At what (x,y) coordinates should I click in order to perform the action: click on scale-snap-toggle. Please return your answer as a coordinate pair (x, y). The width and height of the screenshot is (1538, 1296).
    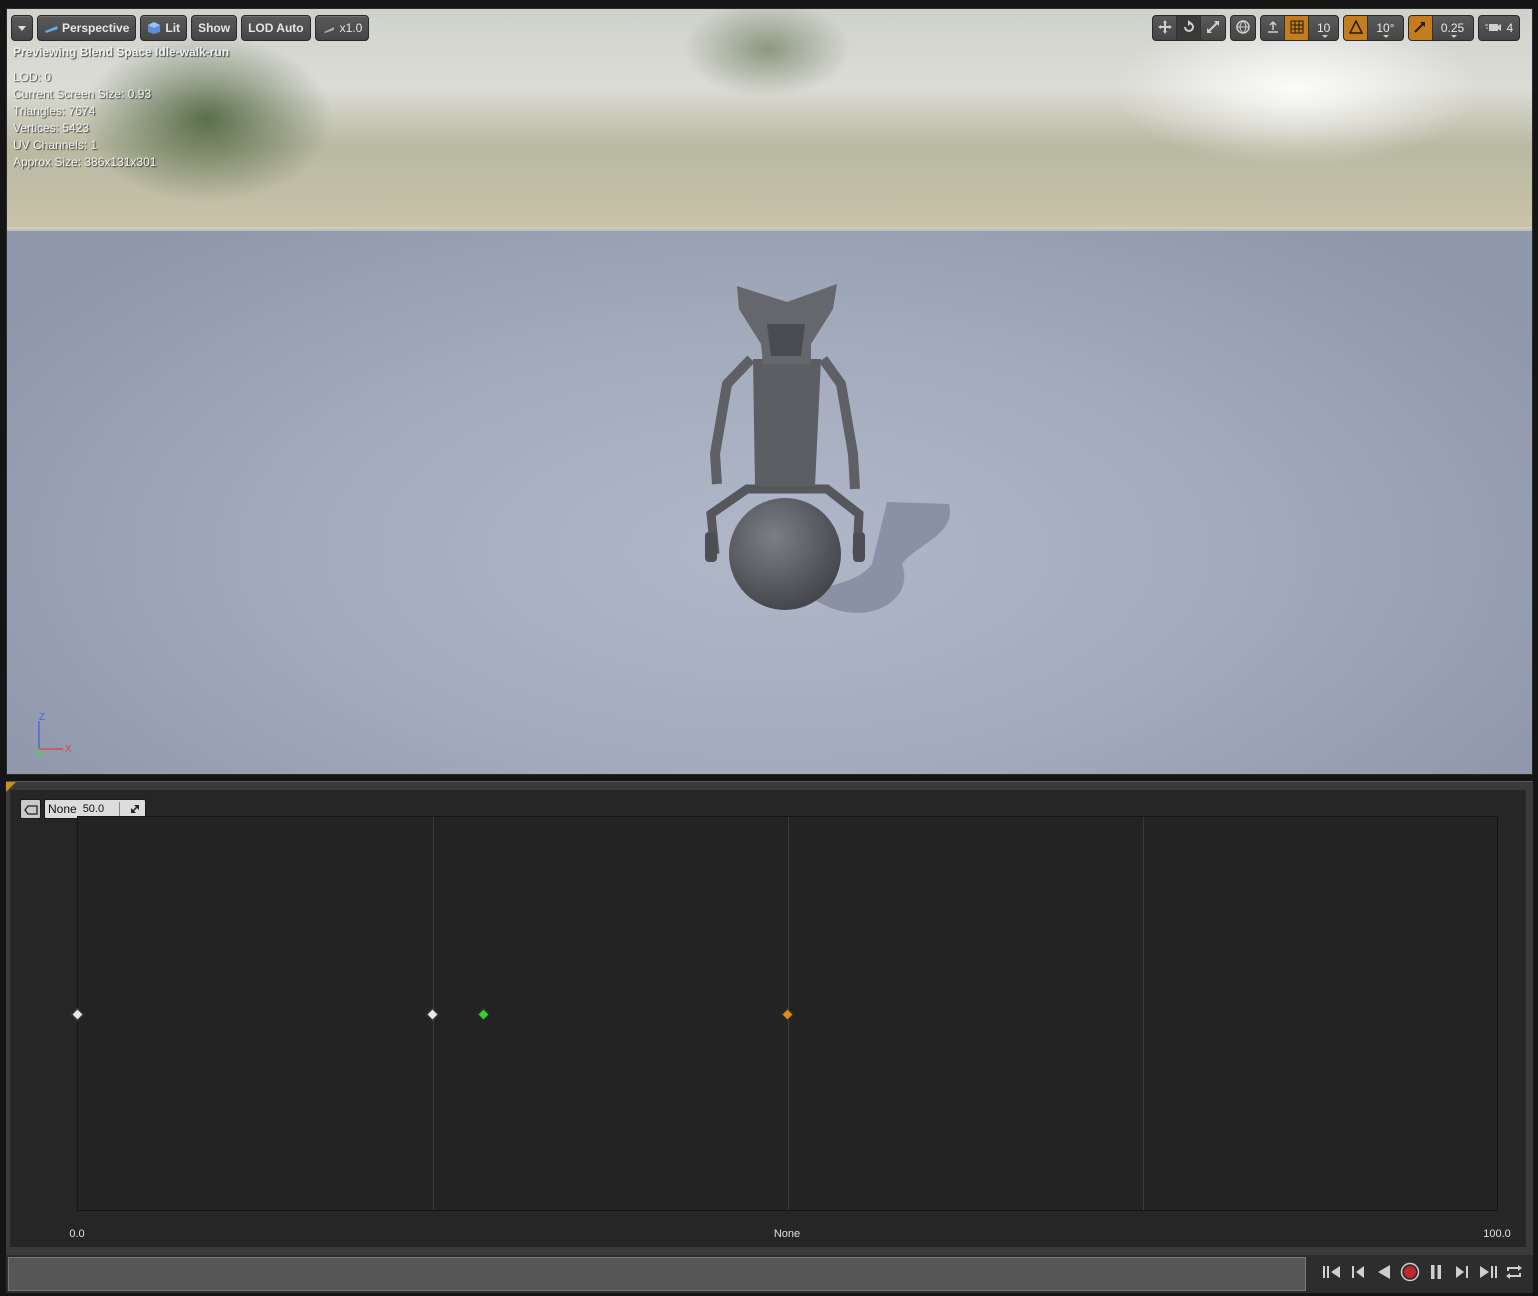
    Looking at the image, I should click on (1420, 28).